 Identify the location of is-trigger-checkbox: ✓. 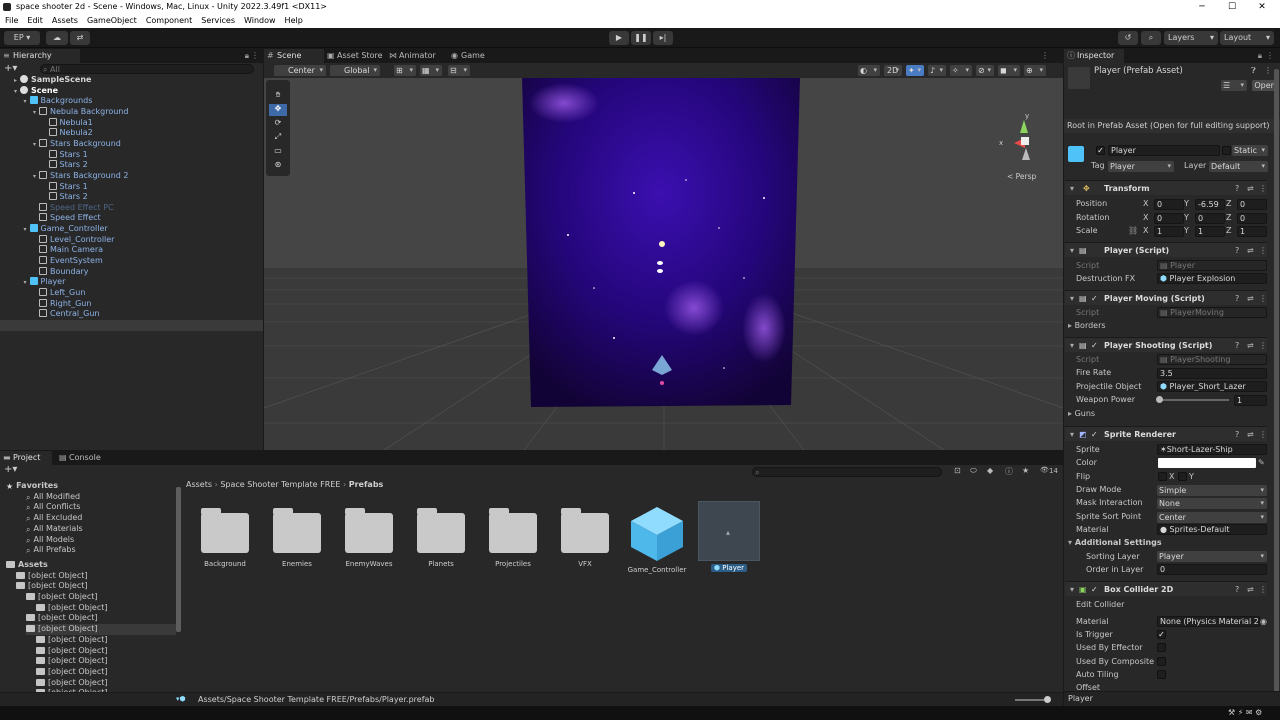
(1161, 634).